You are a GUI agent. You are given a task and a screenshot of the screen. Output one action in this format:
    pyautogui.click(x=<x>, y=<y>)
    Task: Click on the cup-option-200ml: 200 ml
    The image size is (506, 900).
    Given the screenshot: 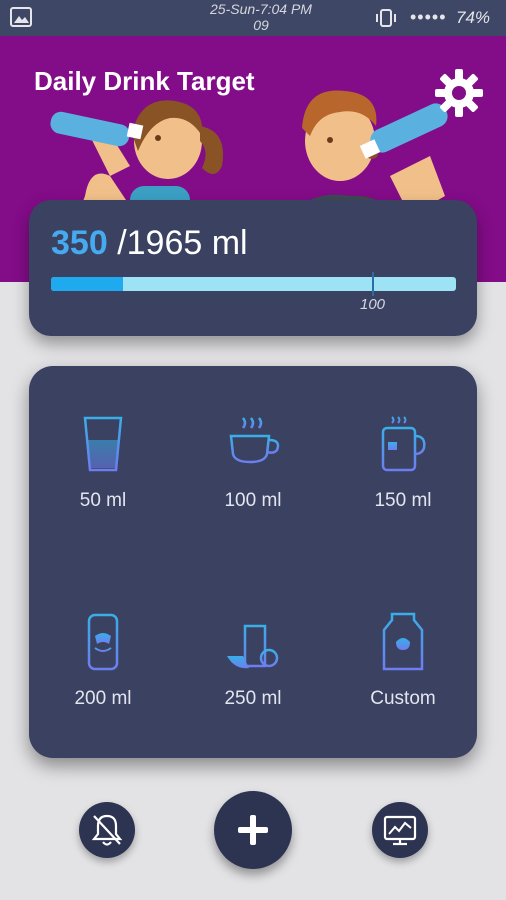 What is the action you would take?
    pyautogui.click(x=103, y=661)
    